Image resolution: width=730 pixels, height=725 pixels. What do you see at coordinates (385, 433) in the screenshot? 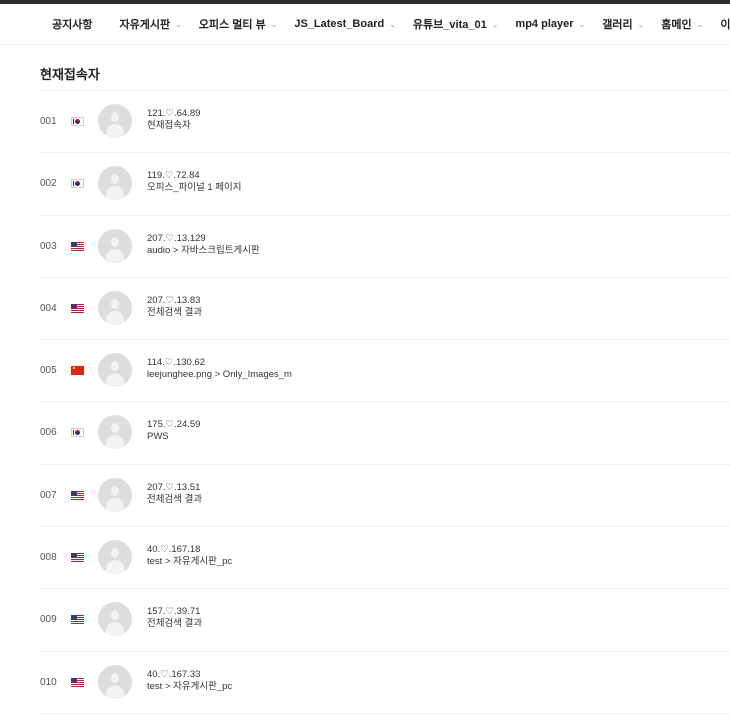
I see `list-item: 006 175.♡.24.59 PWS` at bounding box center [385, 433].